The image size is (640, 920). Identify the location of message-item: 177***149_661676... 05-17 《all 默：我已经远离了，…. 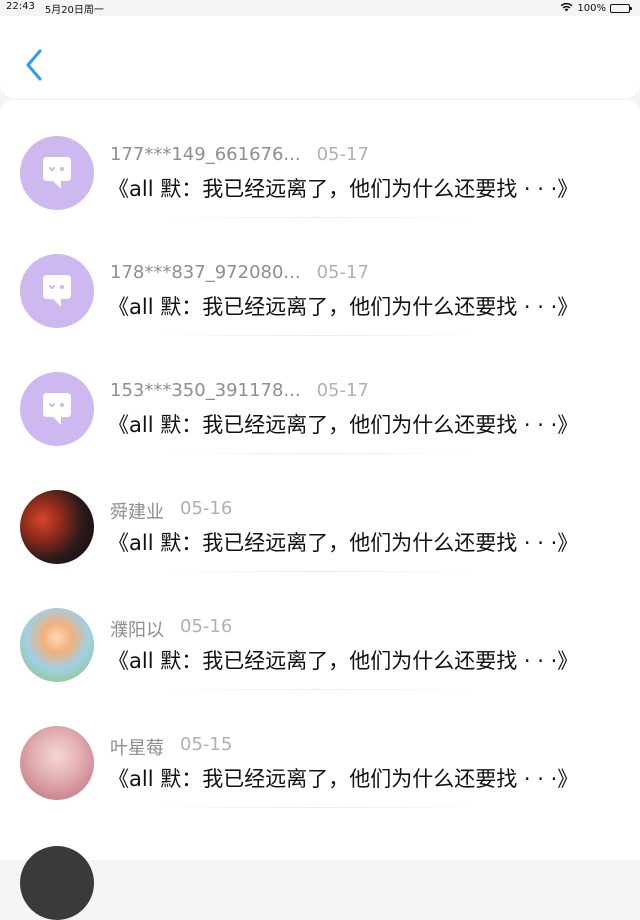
(320, 159).